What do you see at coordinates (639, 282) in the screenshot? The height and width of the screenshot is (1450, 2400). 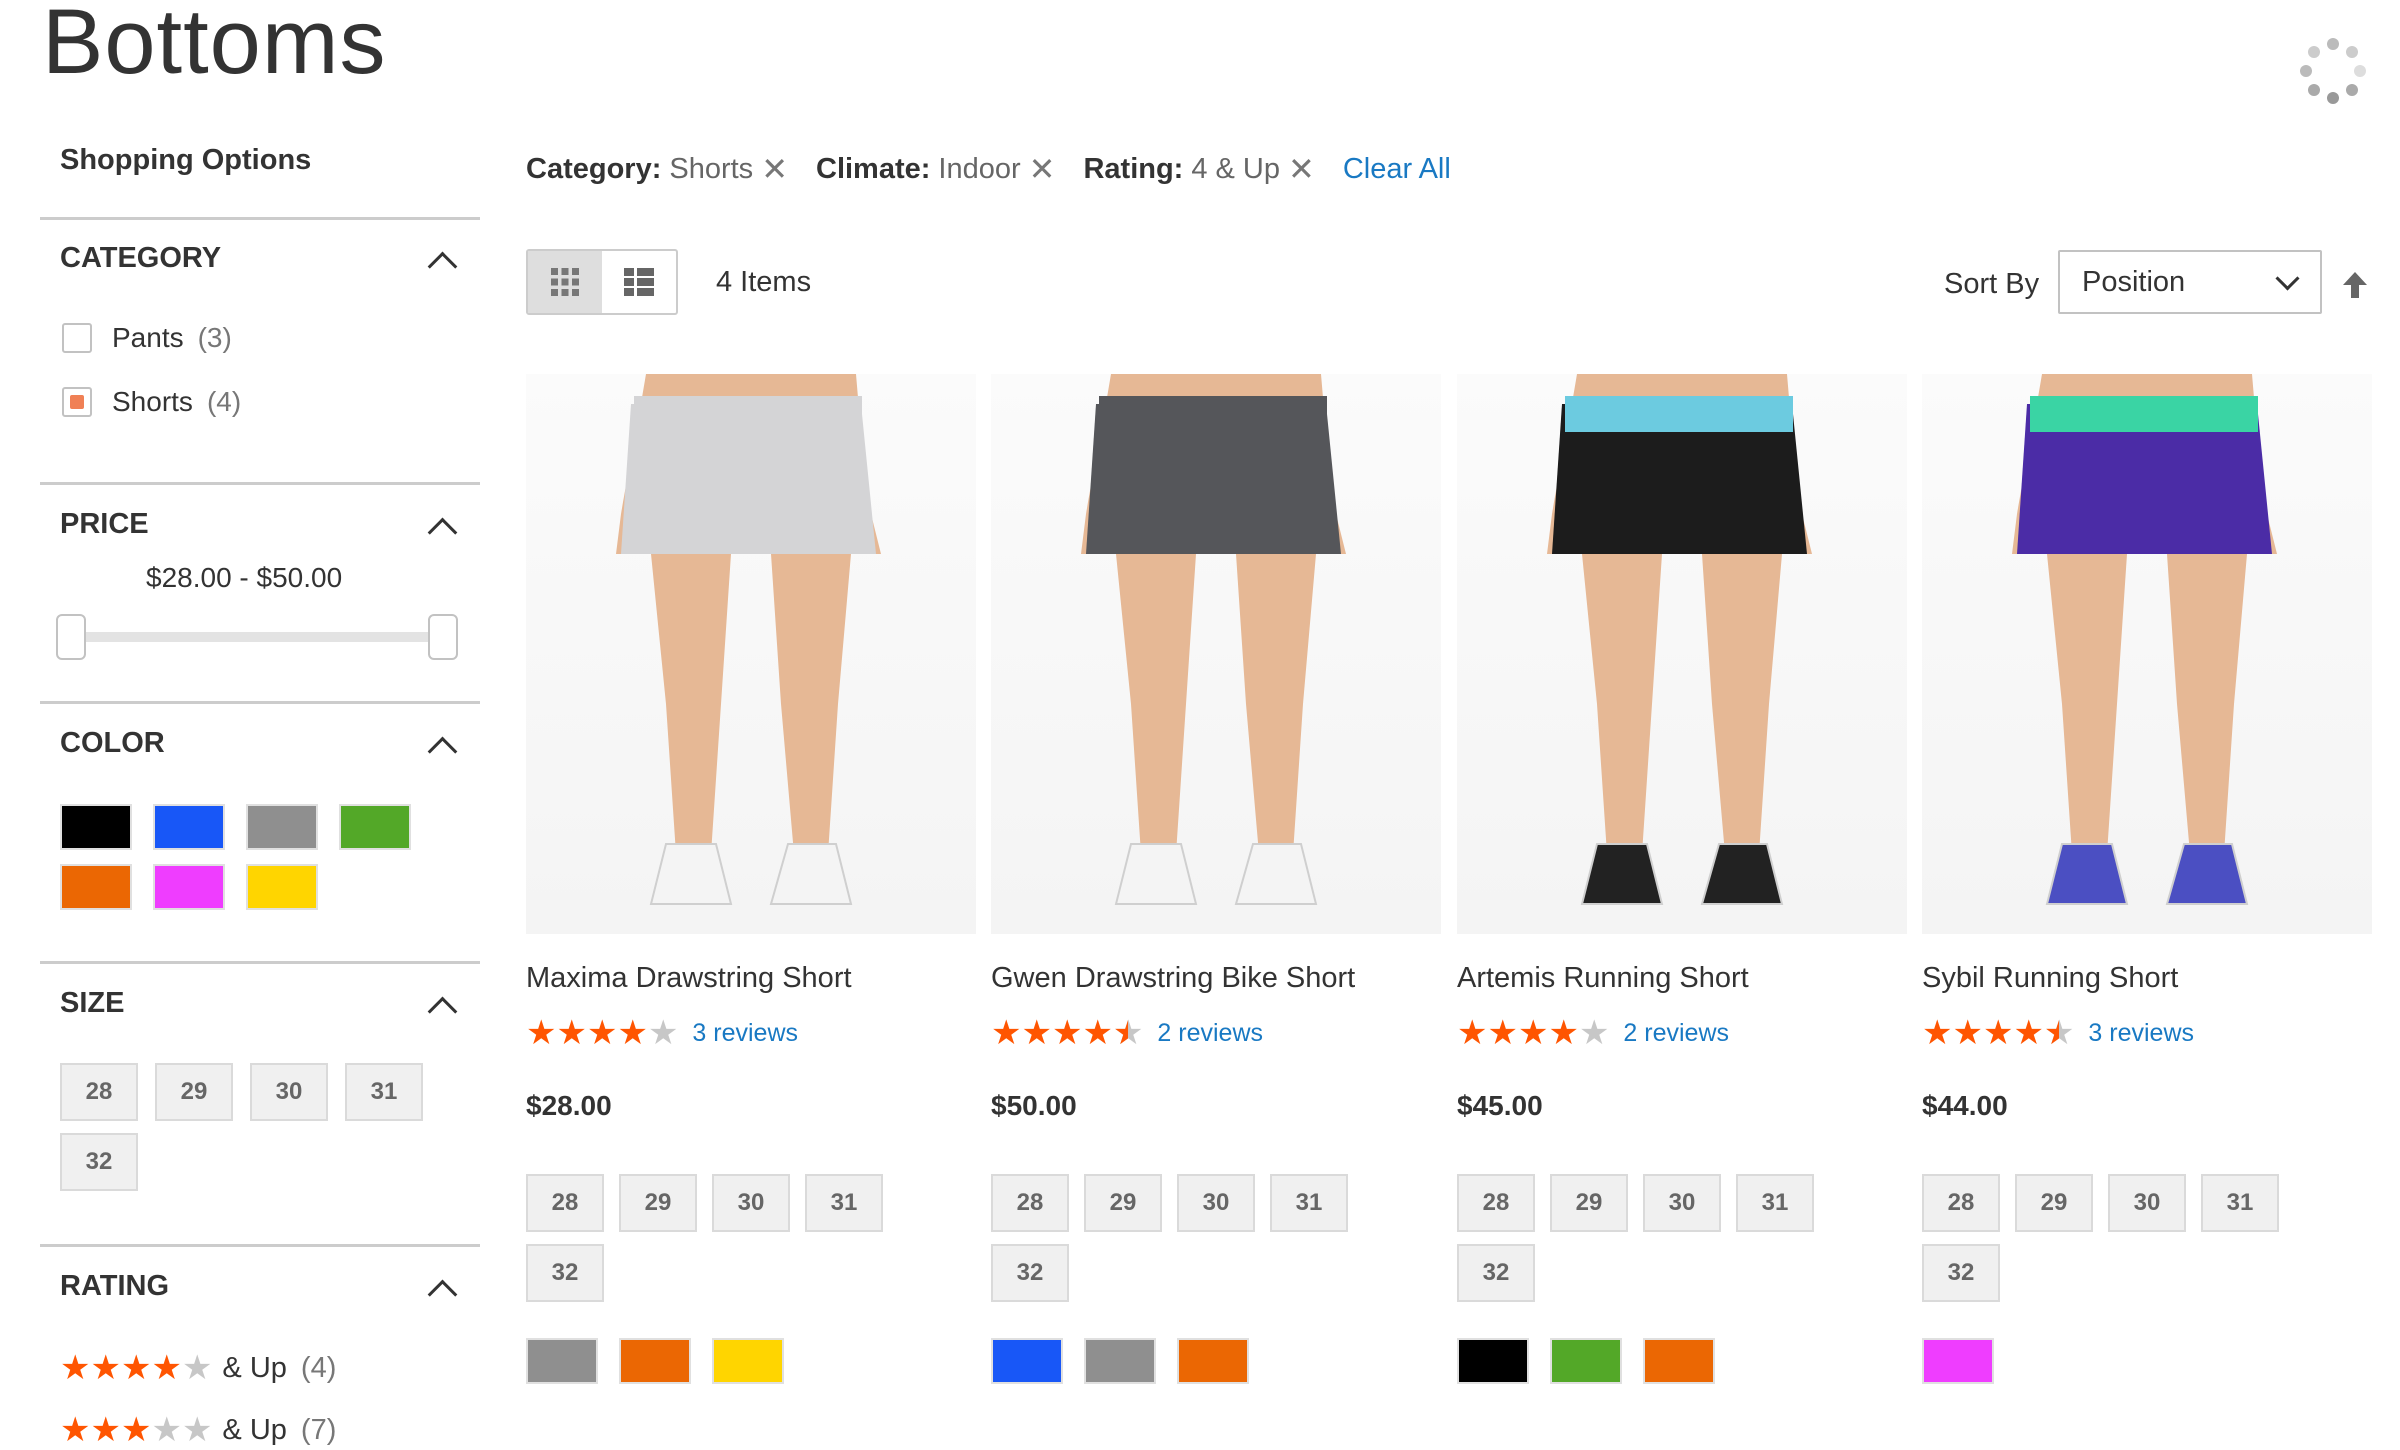 I see `list-view-button` at bounding box center [639, 282].